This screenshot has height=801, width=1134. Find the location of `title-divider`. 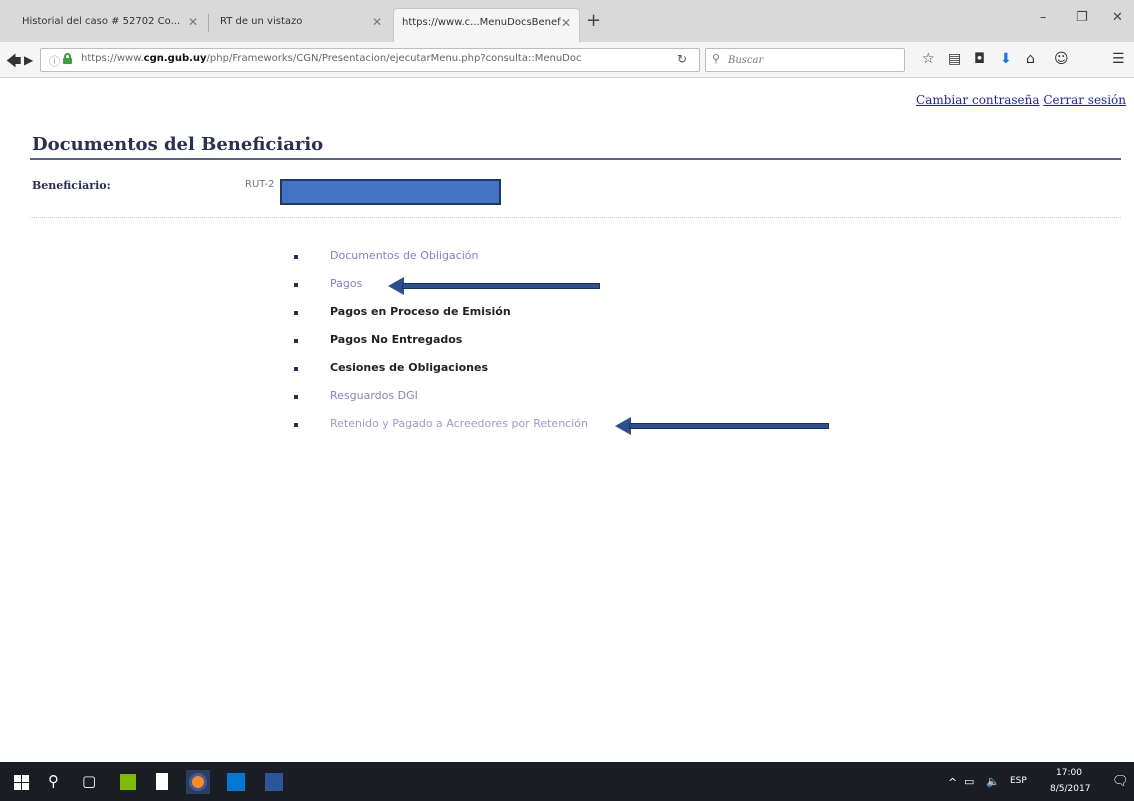

title-divider is located at coordinates (575, 159).